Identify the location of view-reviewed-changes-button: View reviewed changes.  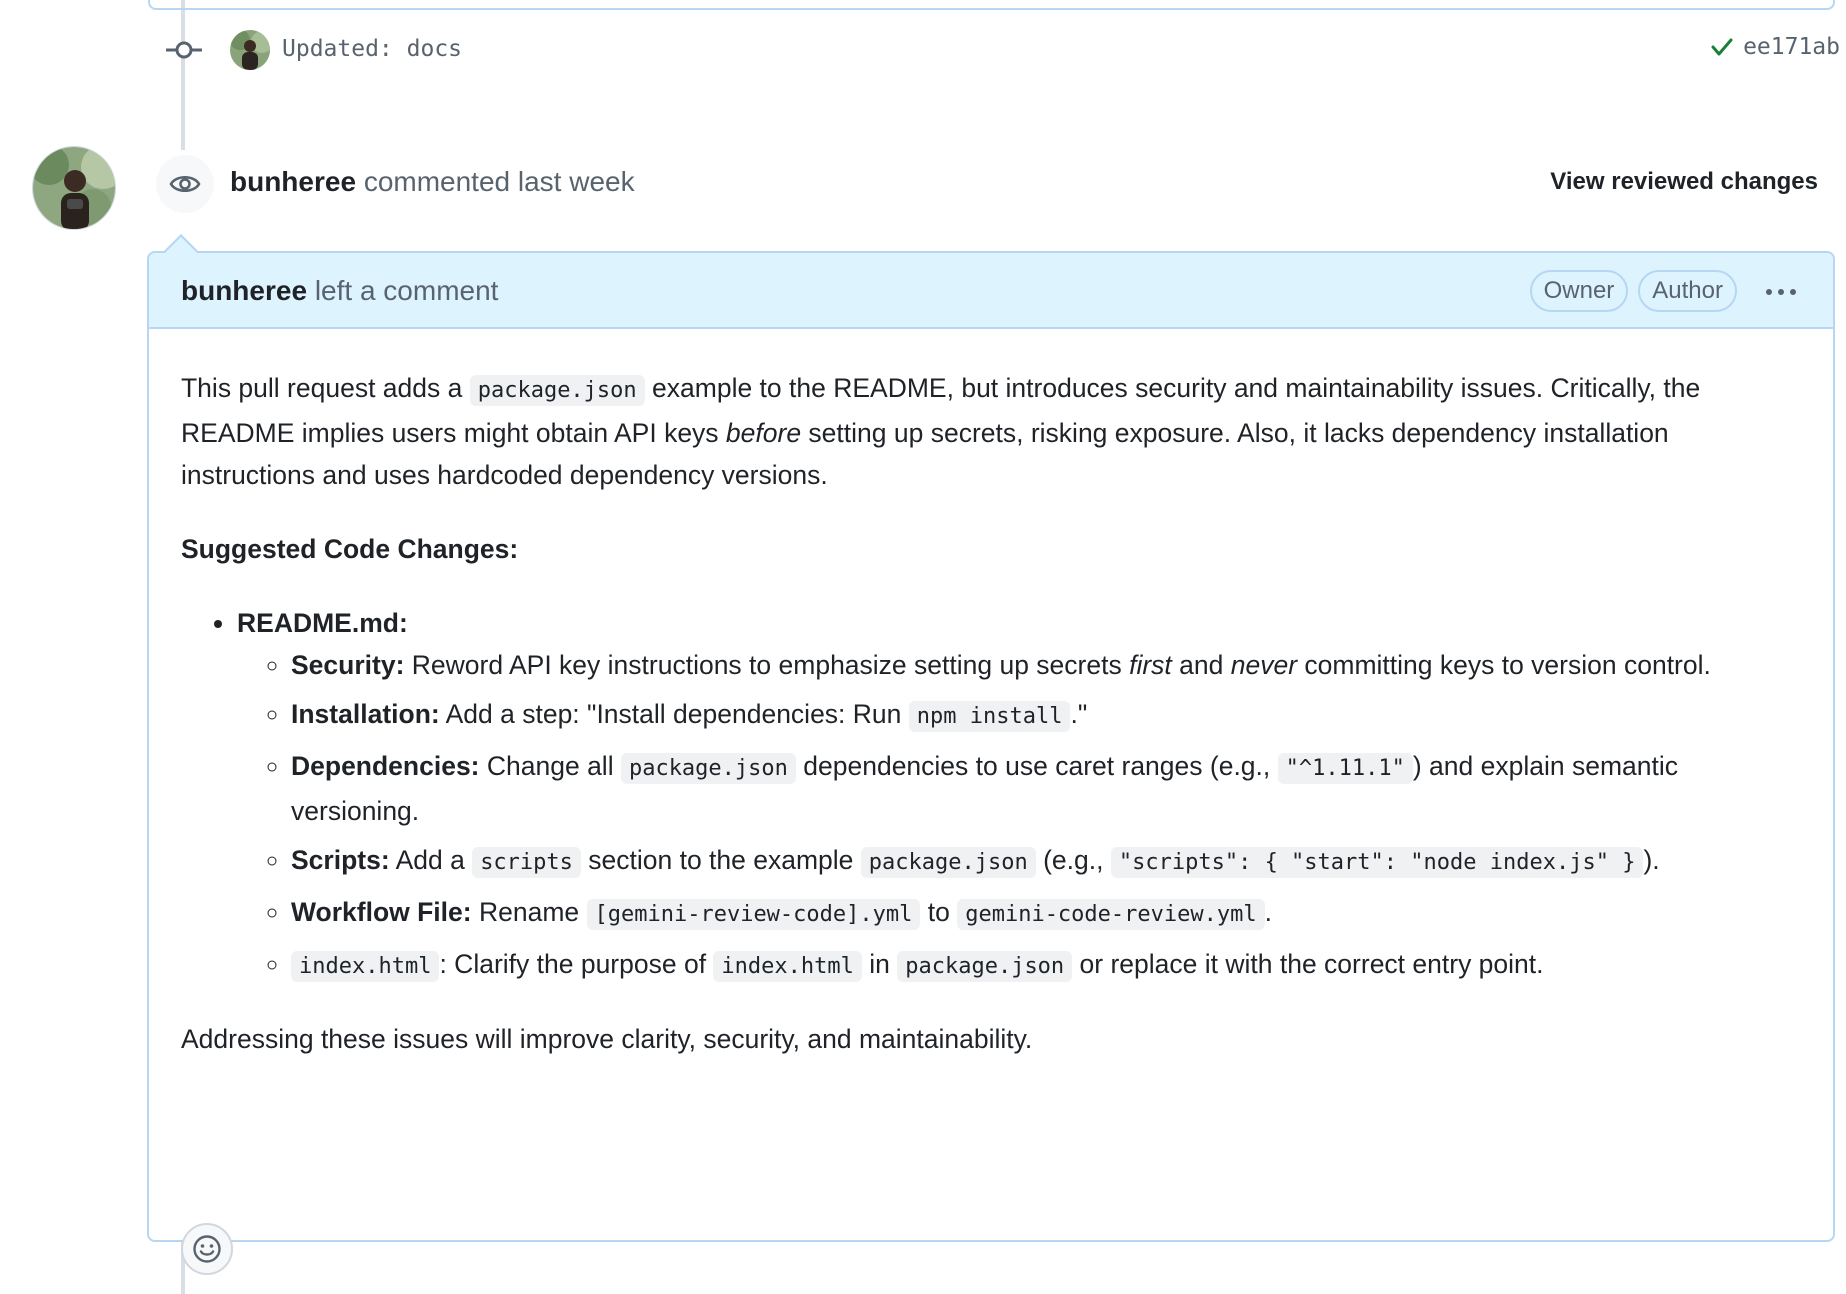
(1684, 182).